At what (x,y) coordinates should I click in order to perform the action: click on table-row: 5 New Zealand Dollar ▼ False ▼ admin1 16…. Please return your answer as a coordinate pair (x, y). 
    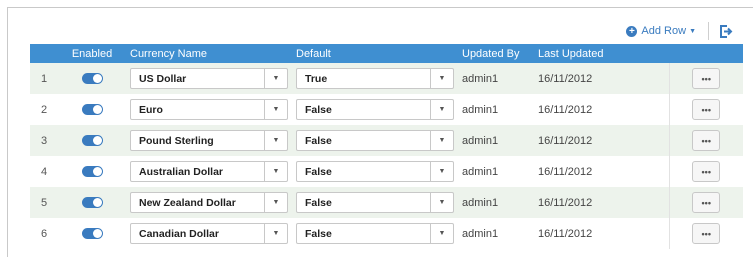
    Looking at the image, I should click on (386, 202).